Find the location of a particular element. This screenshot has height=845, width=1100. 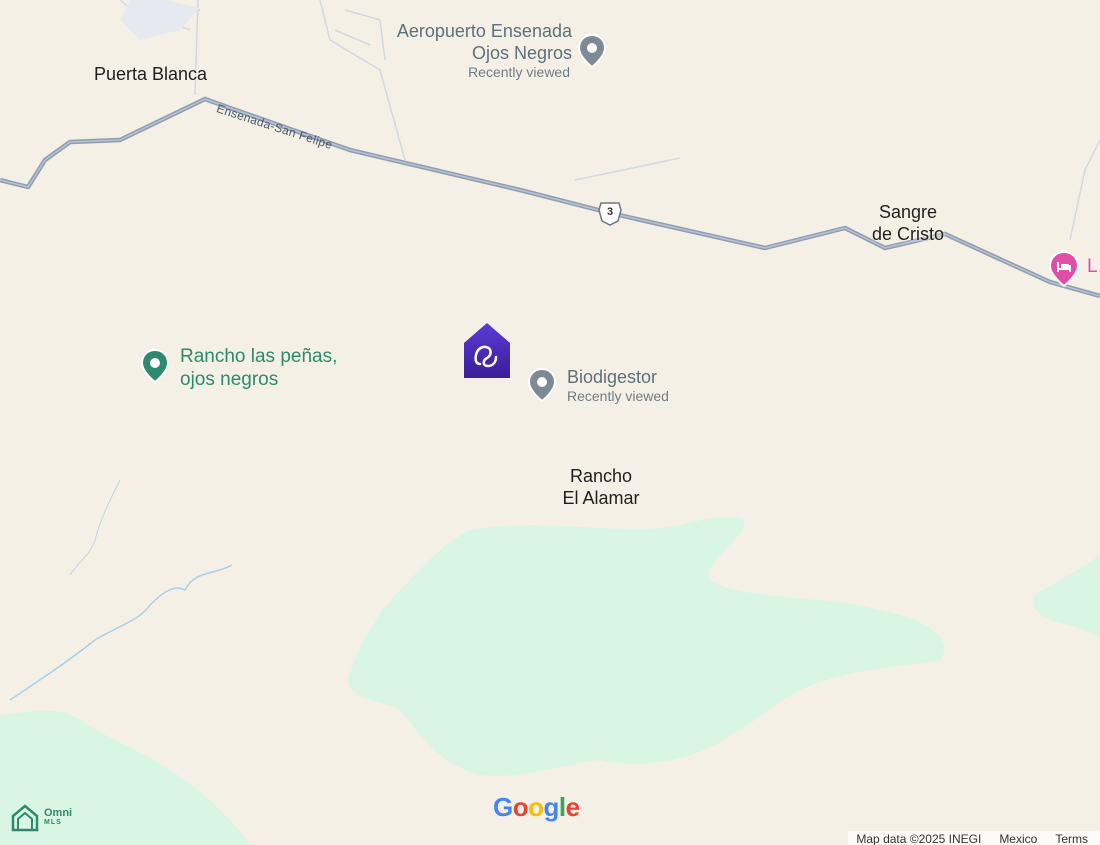

place-label-line: Rancho is located at coordinates (601, 476).